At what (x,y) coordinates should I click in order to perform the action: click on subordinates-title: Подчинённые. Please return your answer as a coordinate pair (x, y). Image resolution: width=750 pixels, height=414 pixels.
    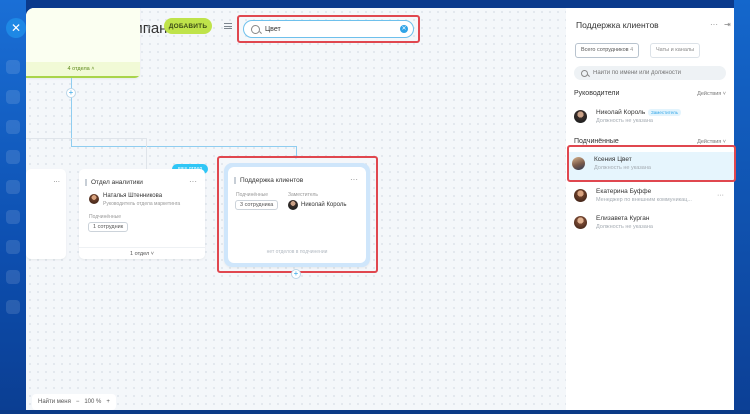
    Looking at the image, I should click on (596, 141).